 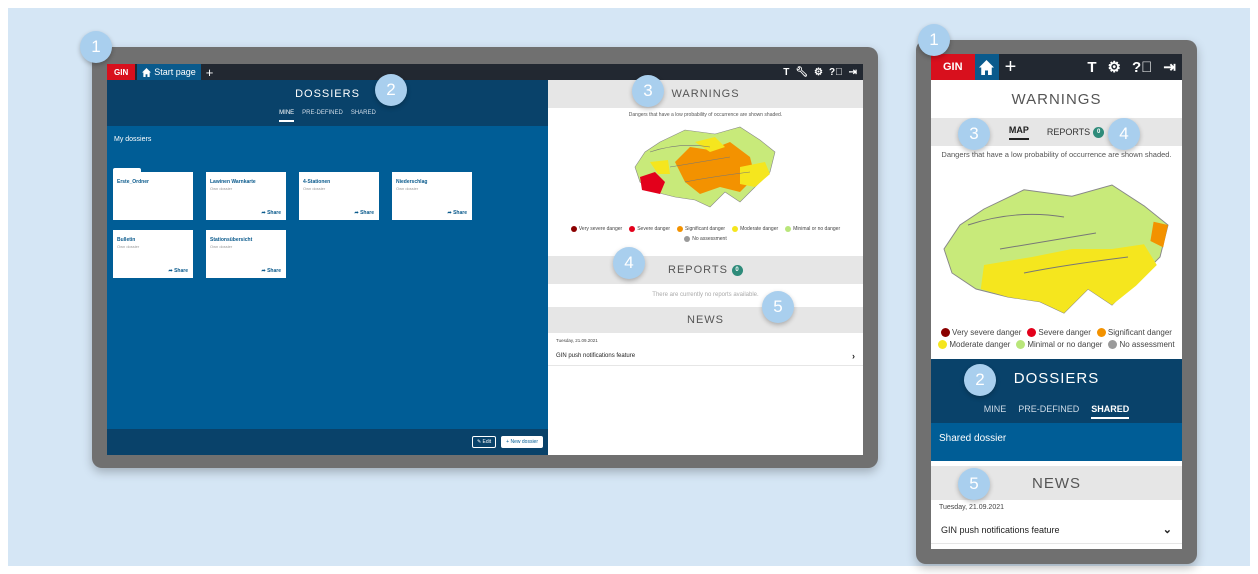 What do you see at coordinates (246, 196) in the screenshot?
I see `dossier-card: Lawinen Warnkarte Own dossier ➦ Share` at bounding box center [246, 196].